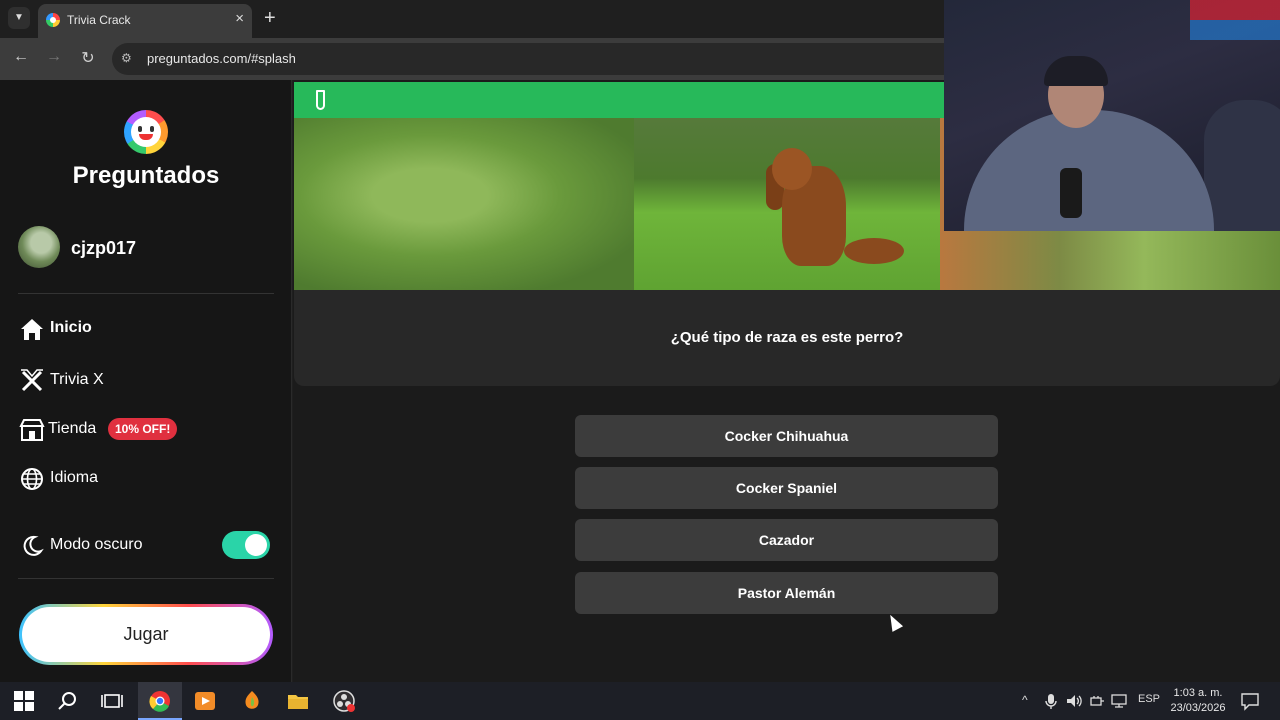 Image resolution: width=1280 pixels, height=720 pixels. Describe the element at coordinates (1074, 701) in the screenshot. I see `volume-icon` at that location.